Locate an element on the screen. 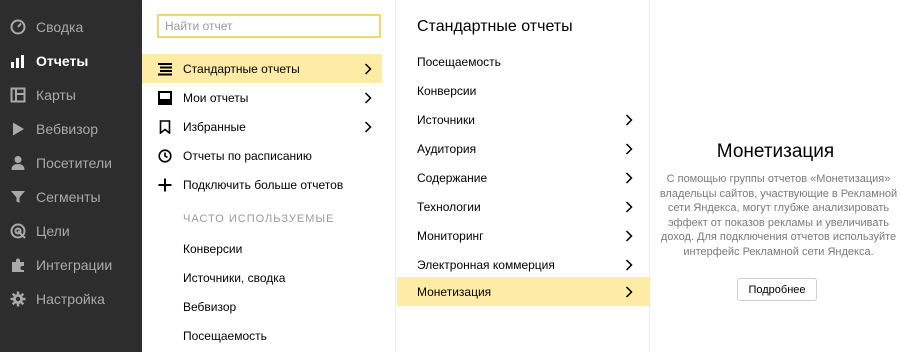  menu-item-connect-more: Подключить больше отчетов is located at coordinates (262, 184).